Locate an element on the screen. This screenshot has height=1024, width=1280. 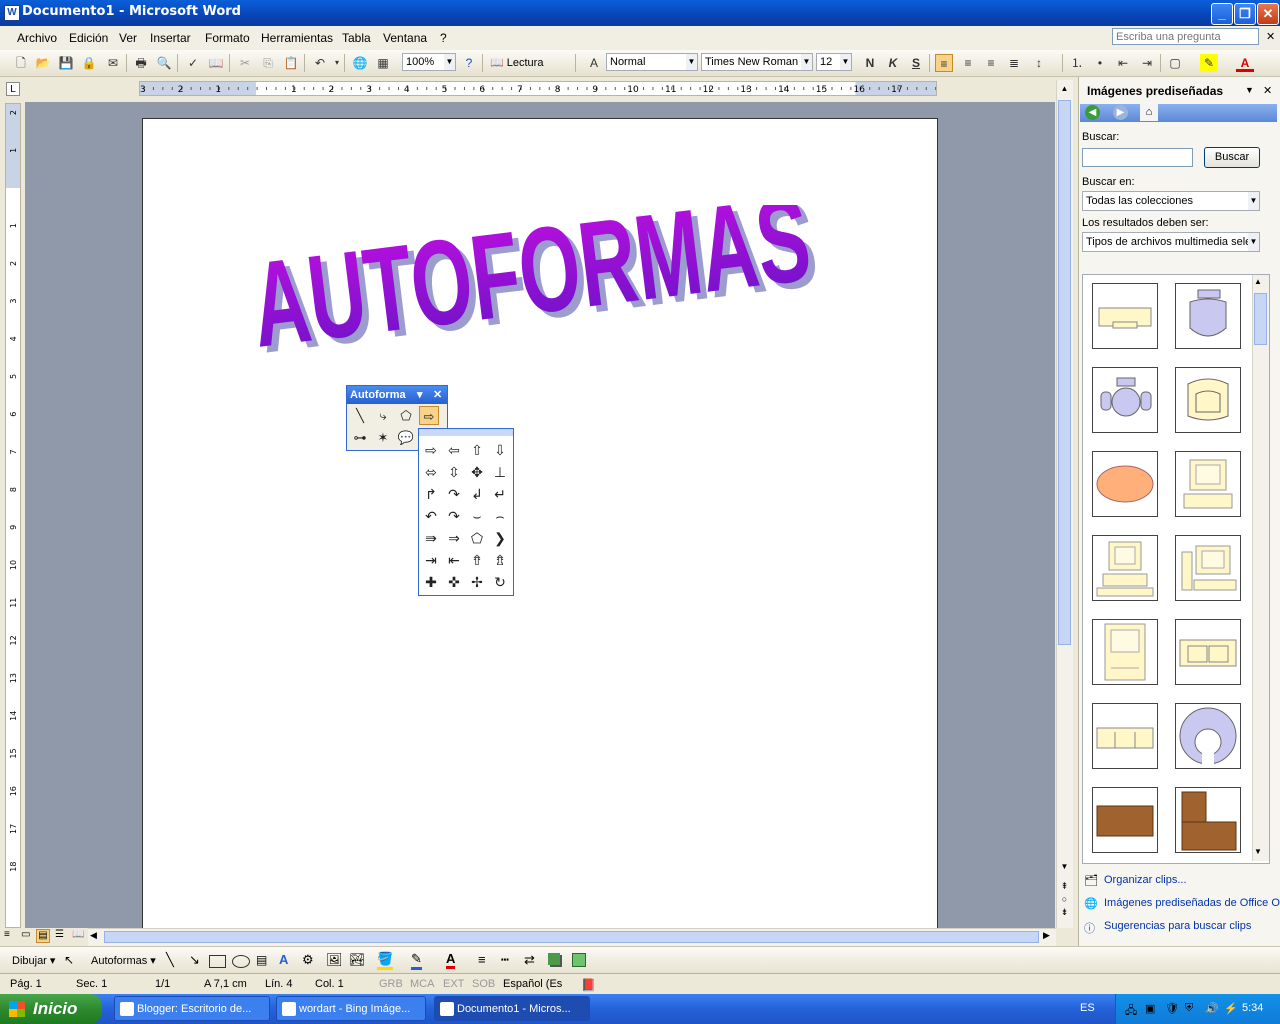
scroll-down-icon: ▼ is located at coordinates (1064, 869).